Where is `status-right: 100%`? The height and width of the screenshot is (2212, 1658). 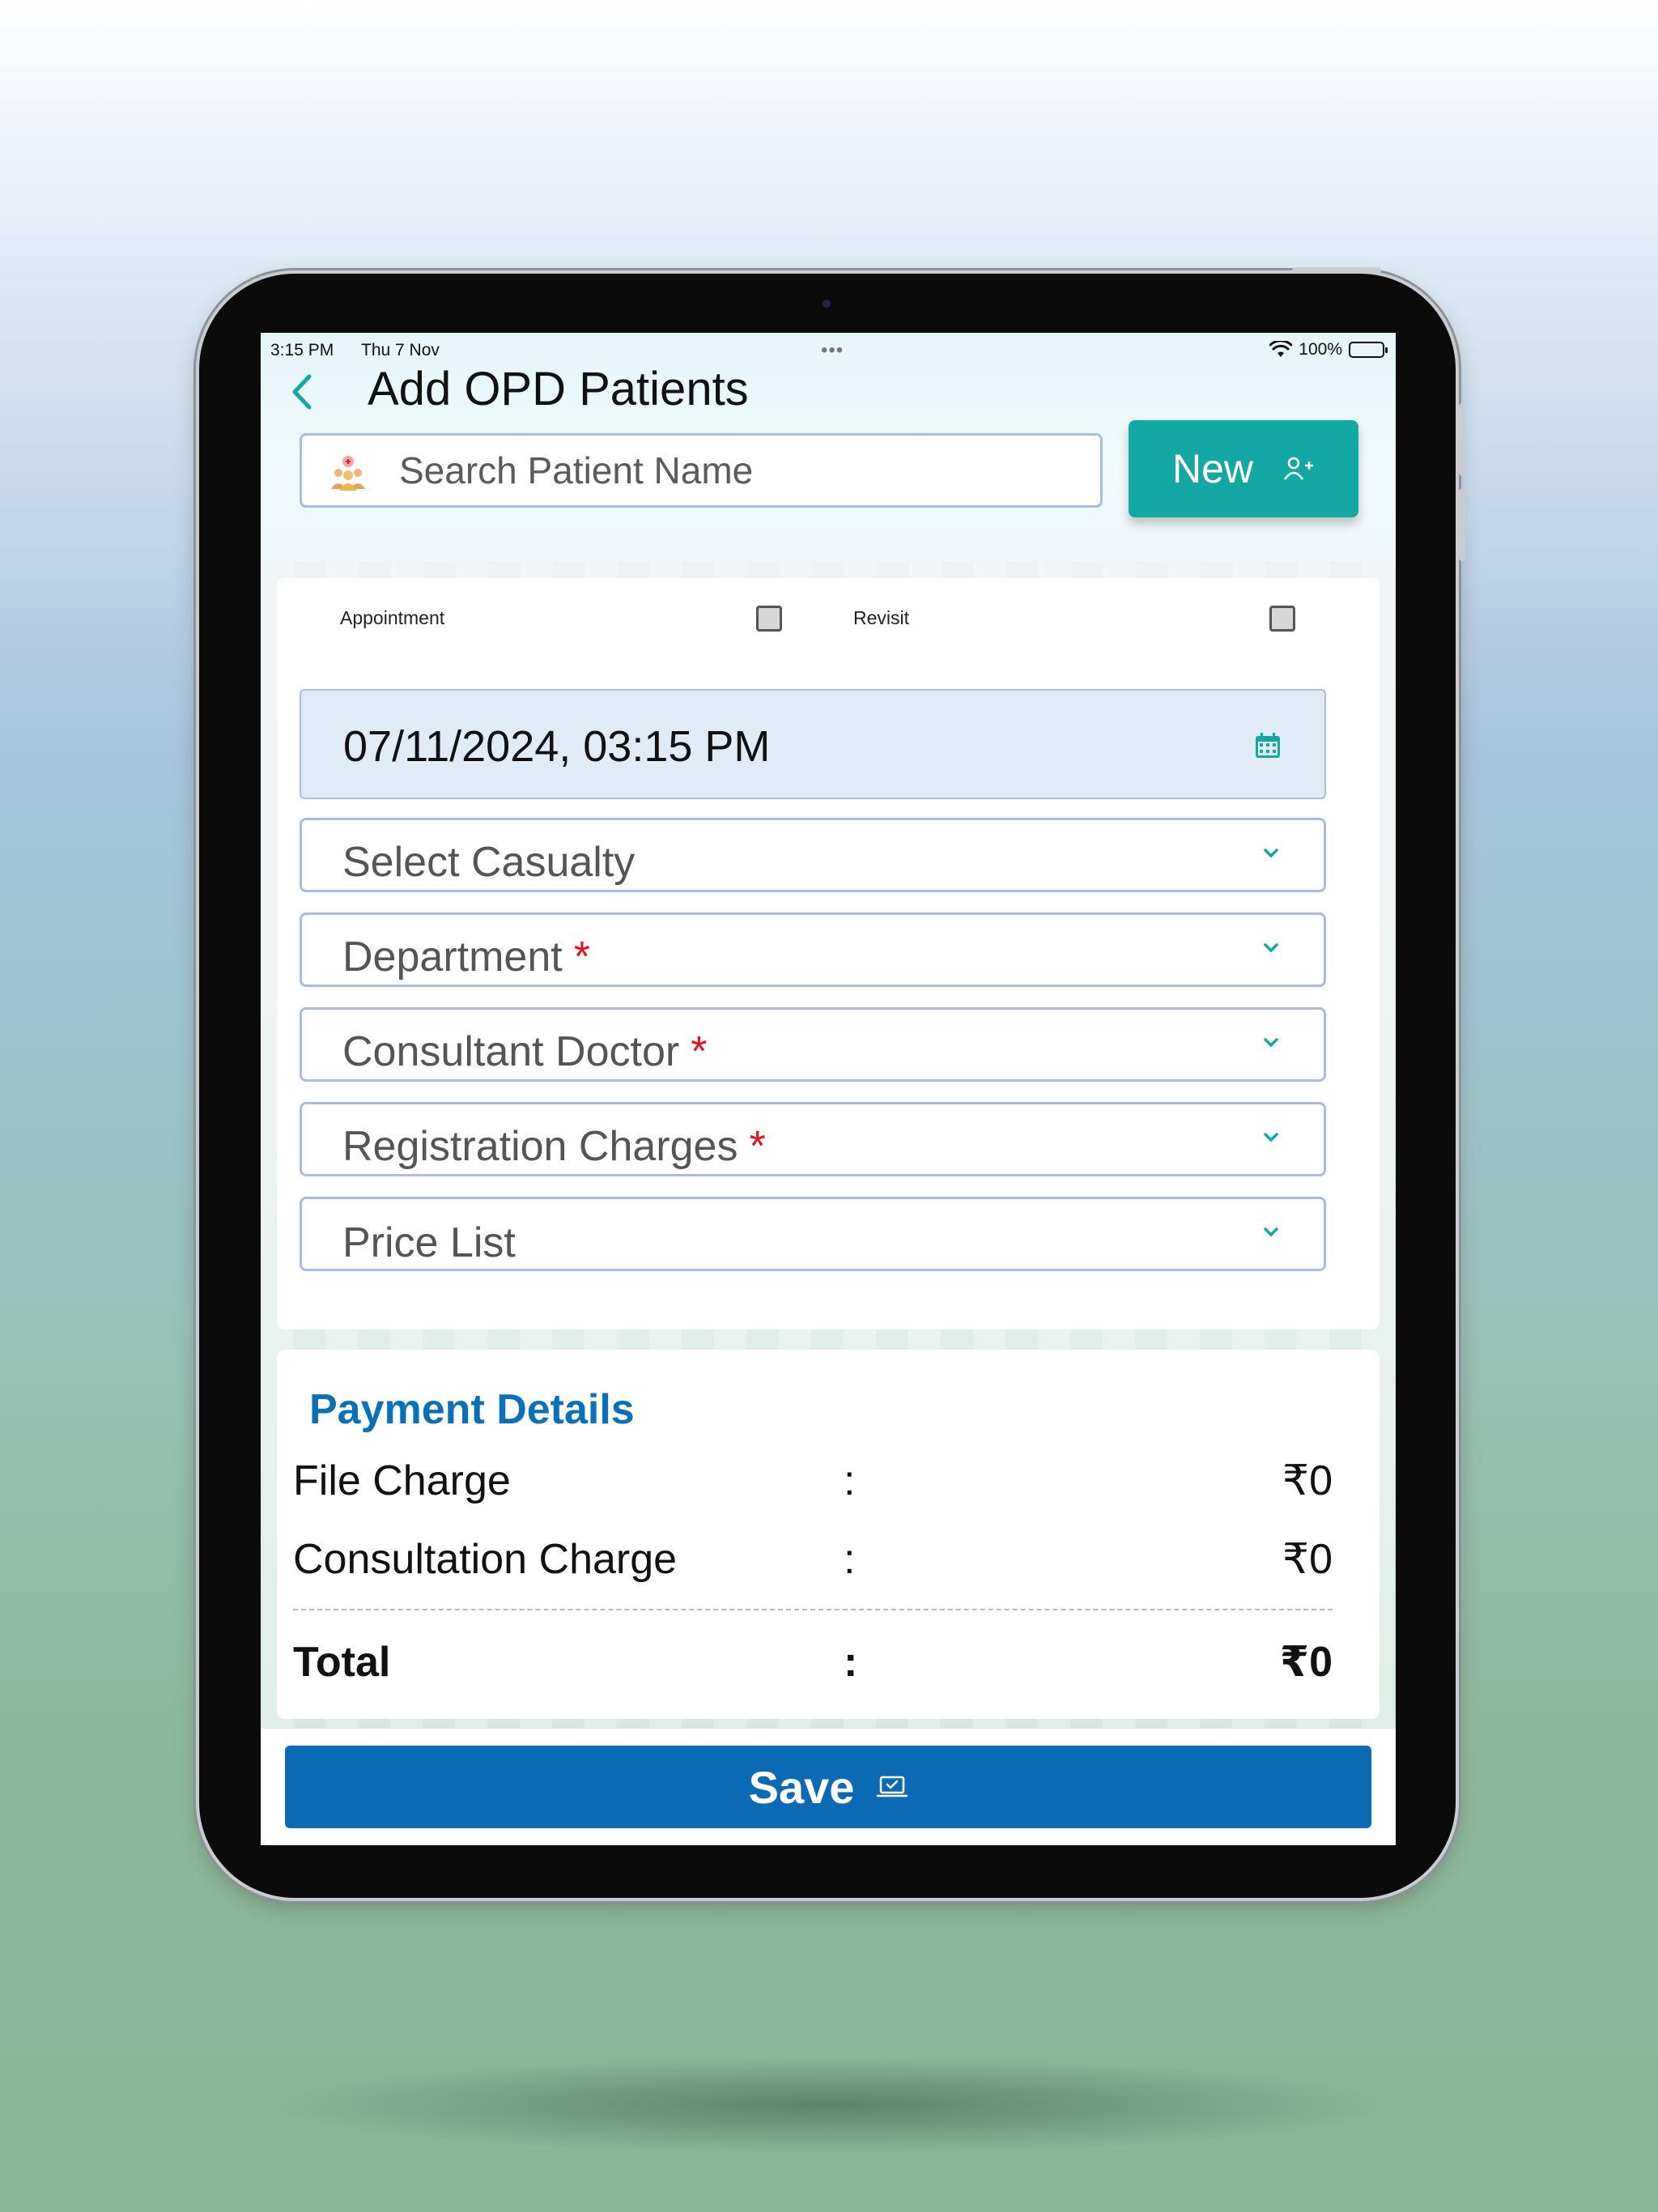 status-right: 100% is located at coordinates (1328, 349).